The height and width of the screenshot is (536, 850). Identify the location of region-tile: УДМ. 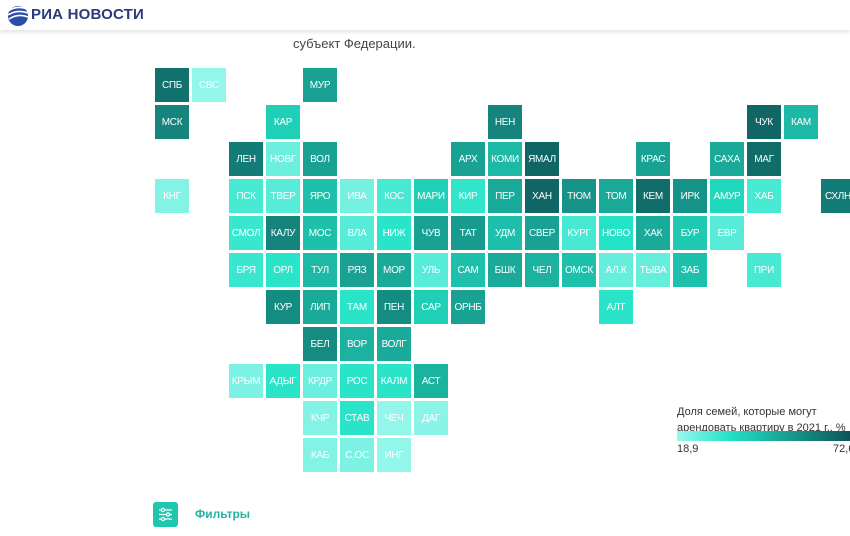
(505, 233).